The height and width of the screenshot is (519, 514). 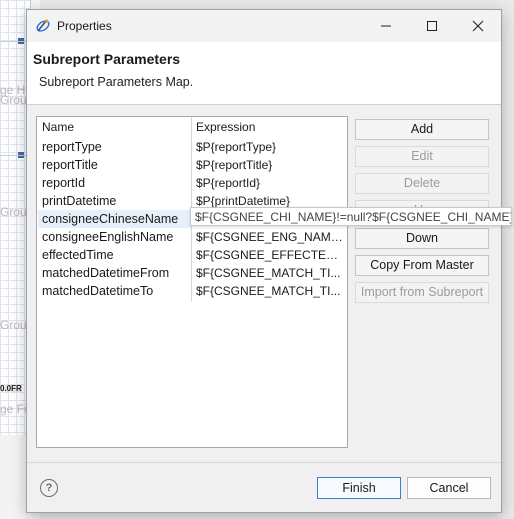 I want to click on minimize-icon, so click(x=386, y=26).